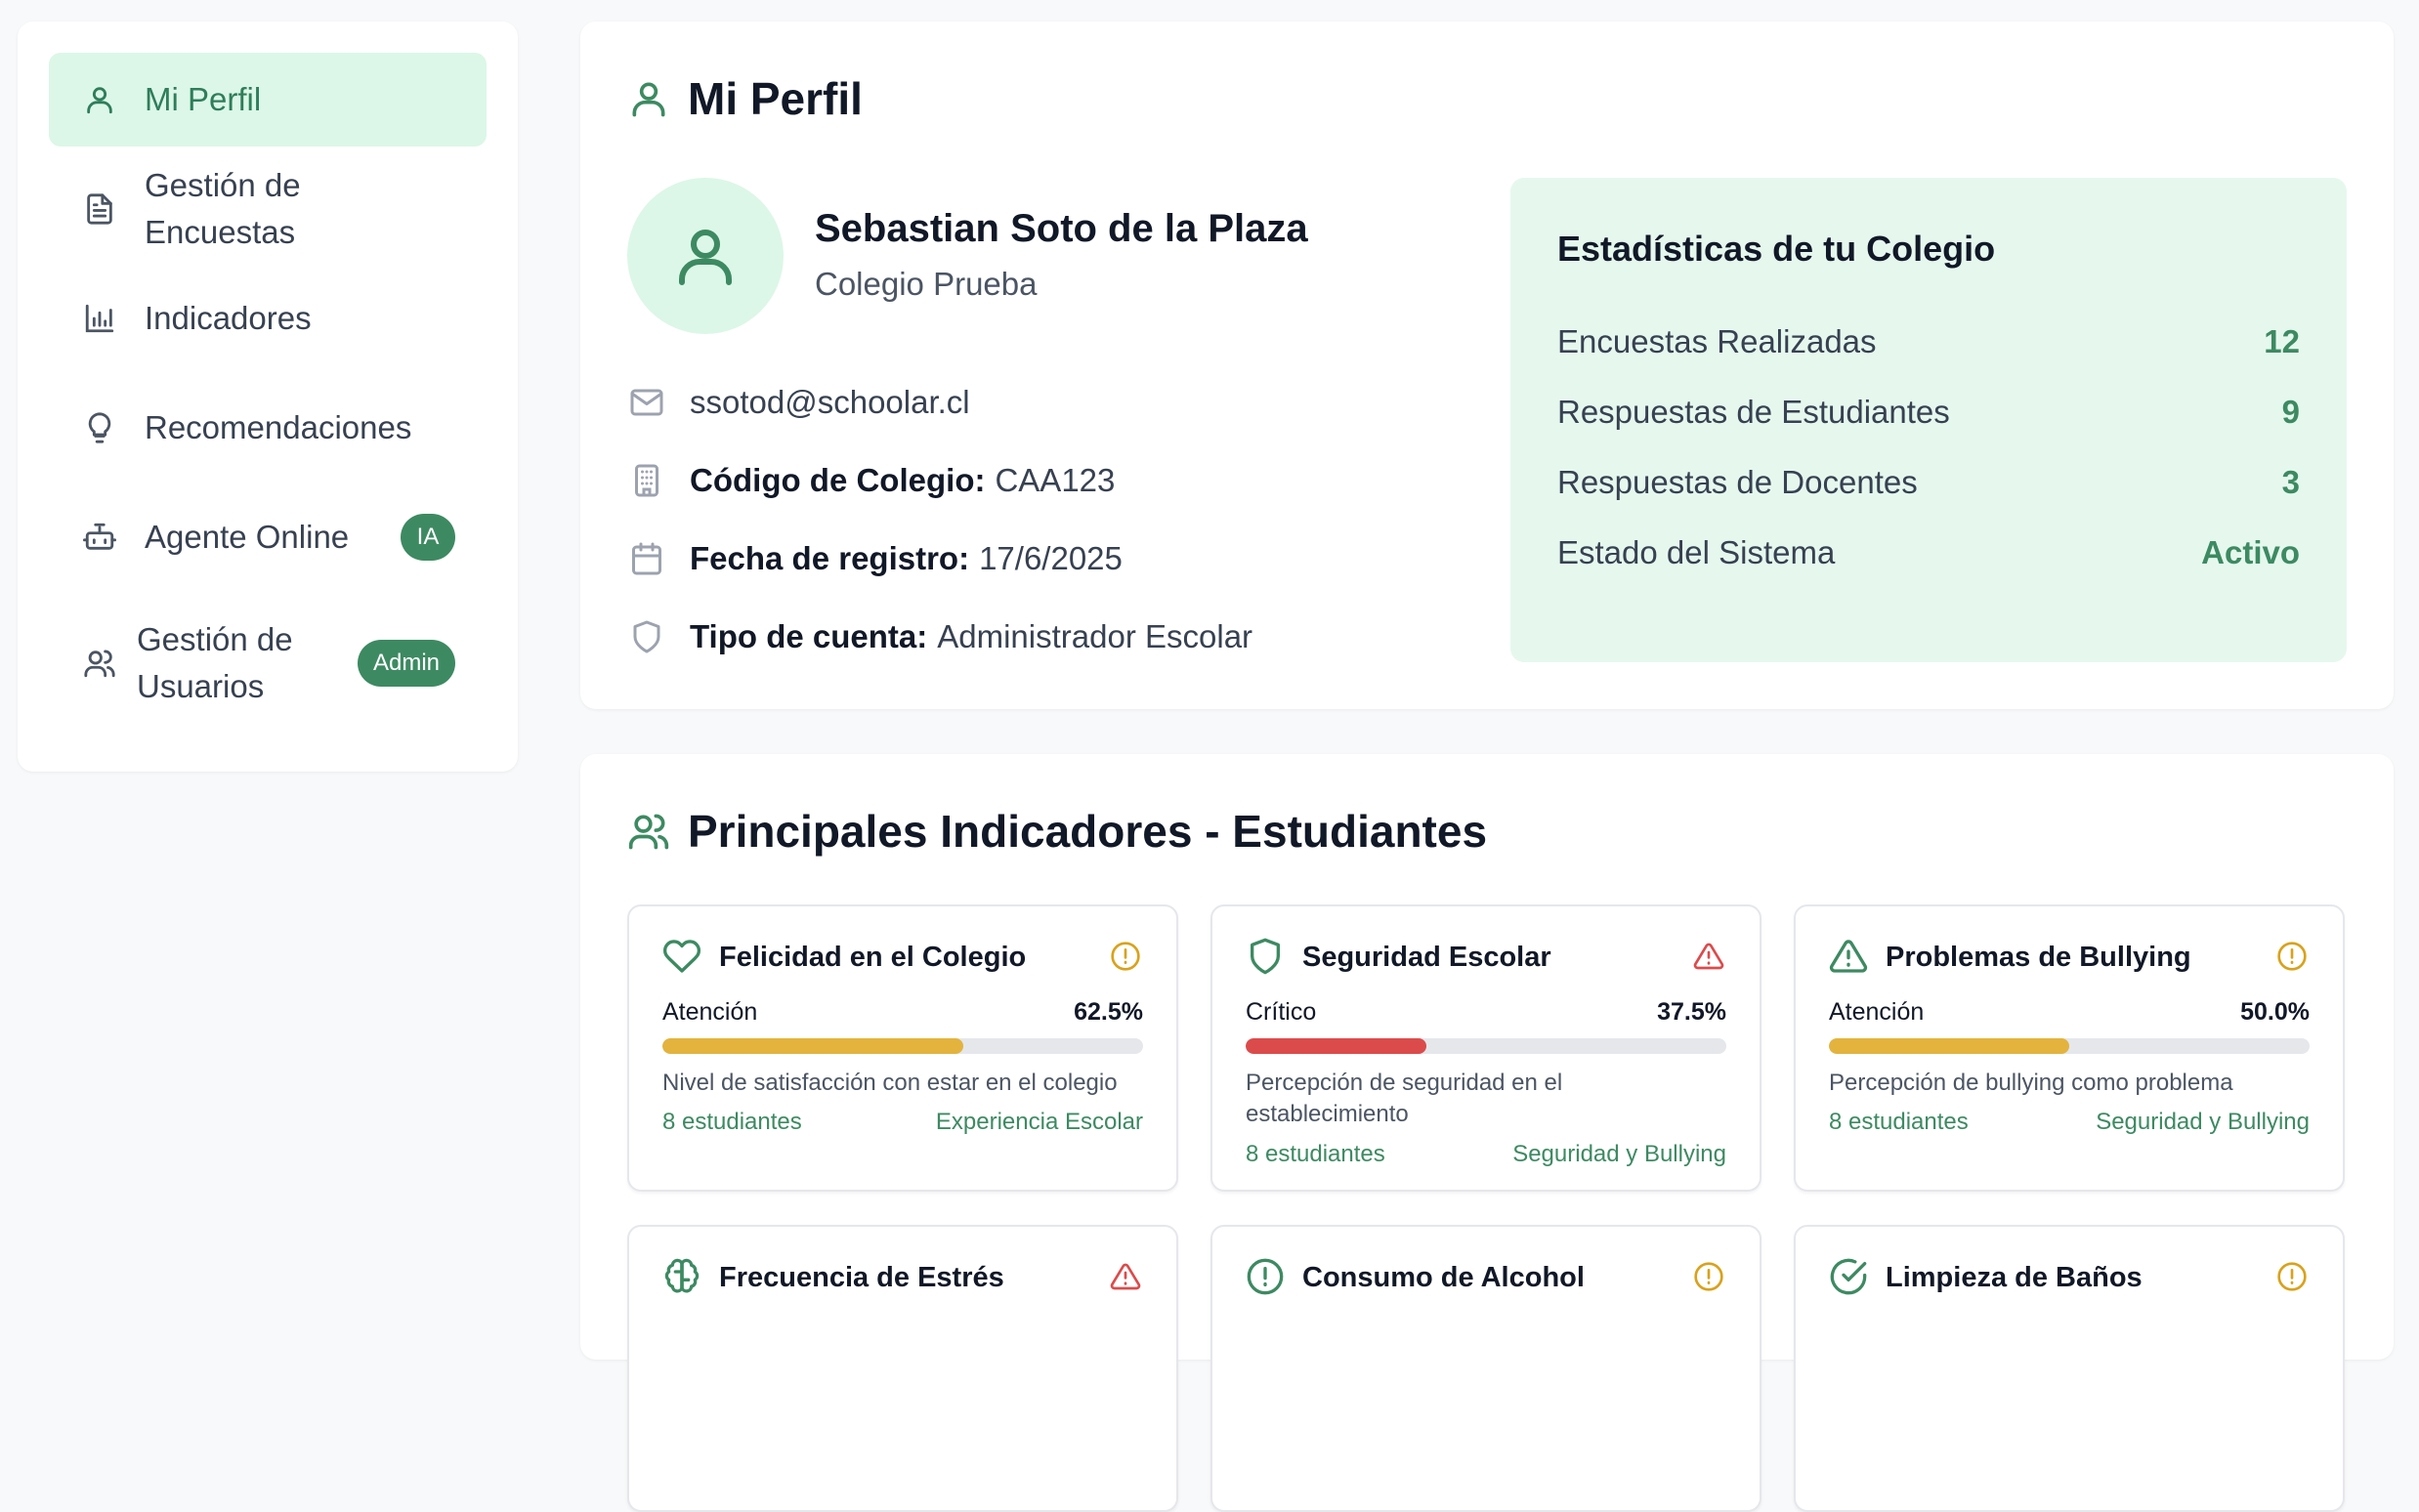 Image resolution: width=2419 pixels, height=1512 pixels. What do you see at coordinates (406, 663) in the screenshot?
I see `admin-badge: Admin` at bounding box center [406, 663].